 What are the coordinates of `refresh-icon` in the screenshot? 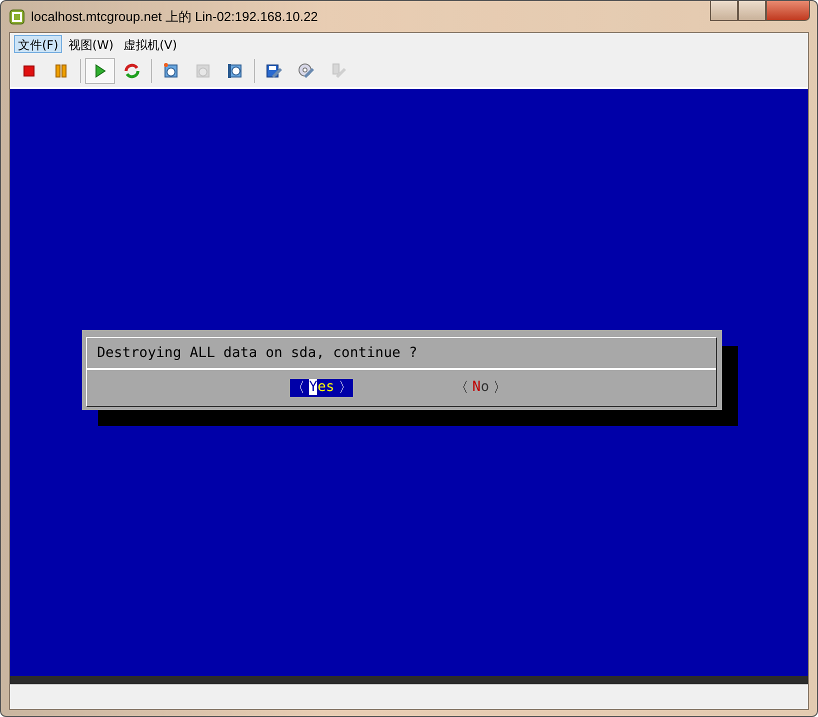 It's located at (132, 71).